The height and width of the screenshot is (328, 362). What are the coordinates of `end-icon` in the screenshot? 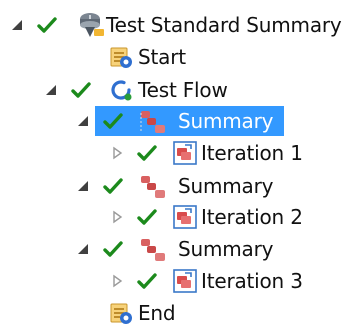 It's located at (121, 313).